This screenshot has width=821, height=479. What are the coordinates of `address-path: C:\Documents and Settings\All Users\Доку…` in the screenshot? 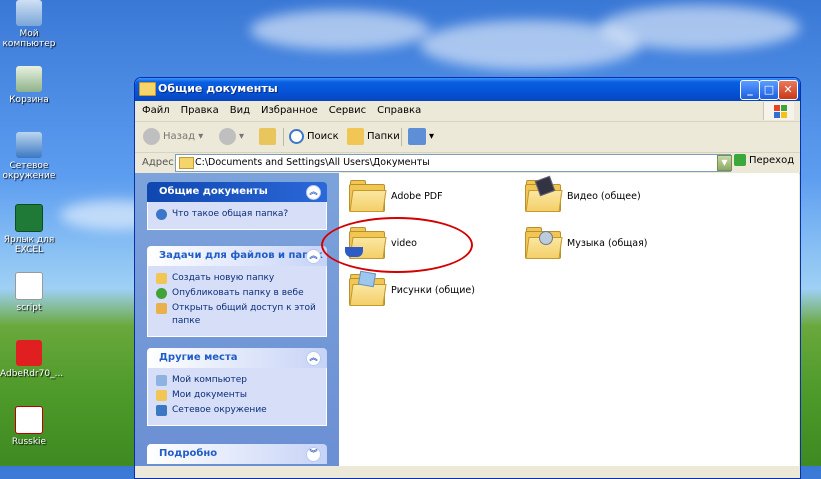 It's located at (312, 162).